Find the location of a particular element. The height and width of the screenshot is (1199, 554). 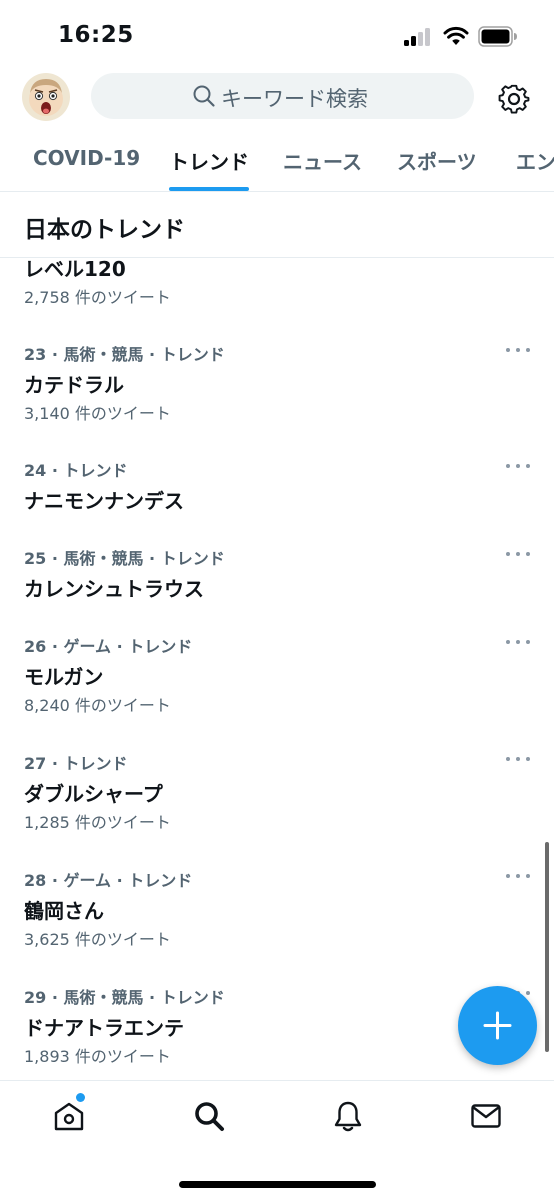

tab-covid-19: COVID-19 is located at coordinates (86, 158).